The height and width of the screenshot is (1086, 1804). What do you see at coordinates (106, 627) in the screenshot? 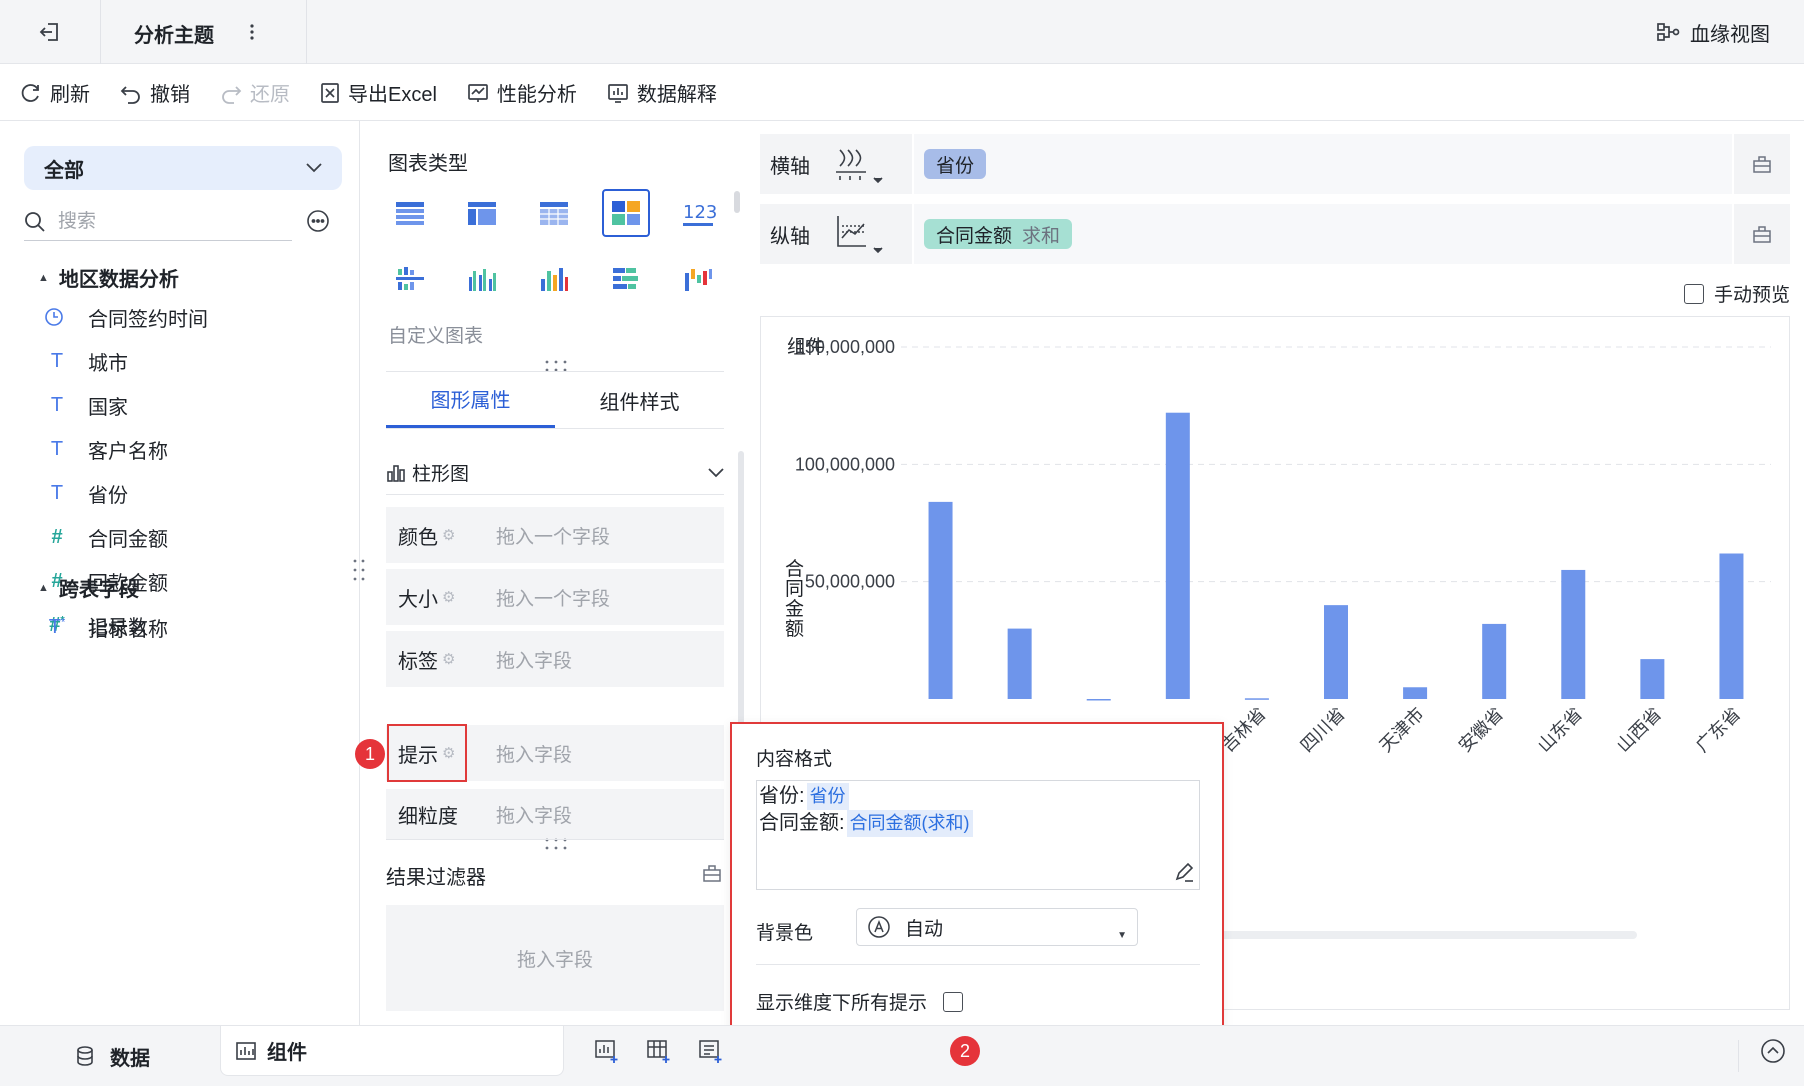
I see `field-item: T* 指标名称` at bounding box center [106, 627].